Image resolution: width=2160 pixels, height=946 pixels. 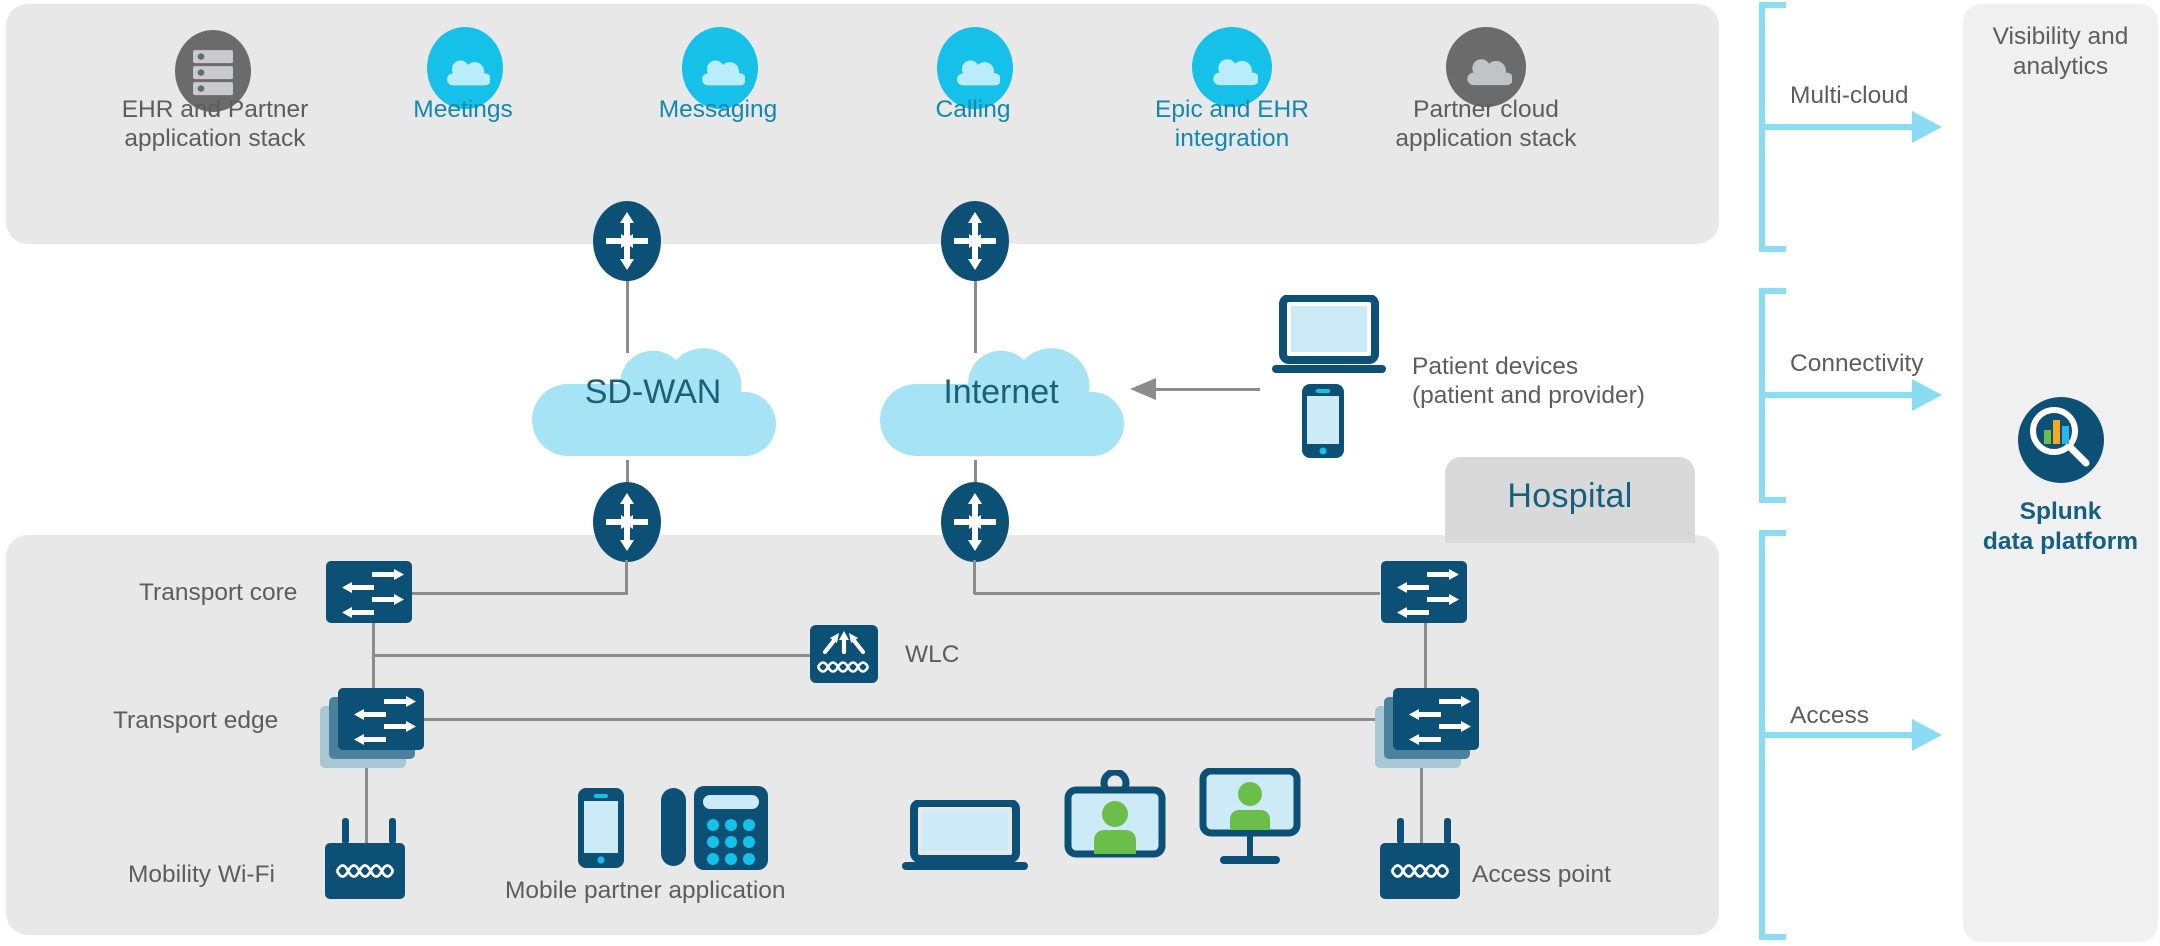 I want to click on patient-phone-icon, so click(x=1323, y=423).